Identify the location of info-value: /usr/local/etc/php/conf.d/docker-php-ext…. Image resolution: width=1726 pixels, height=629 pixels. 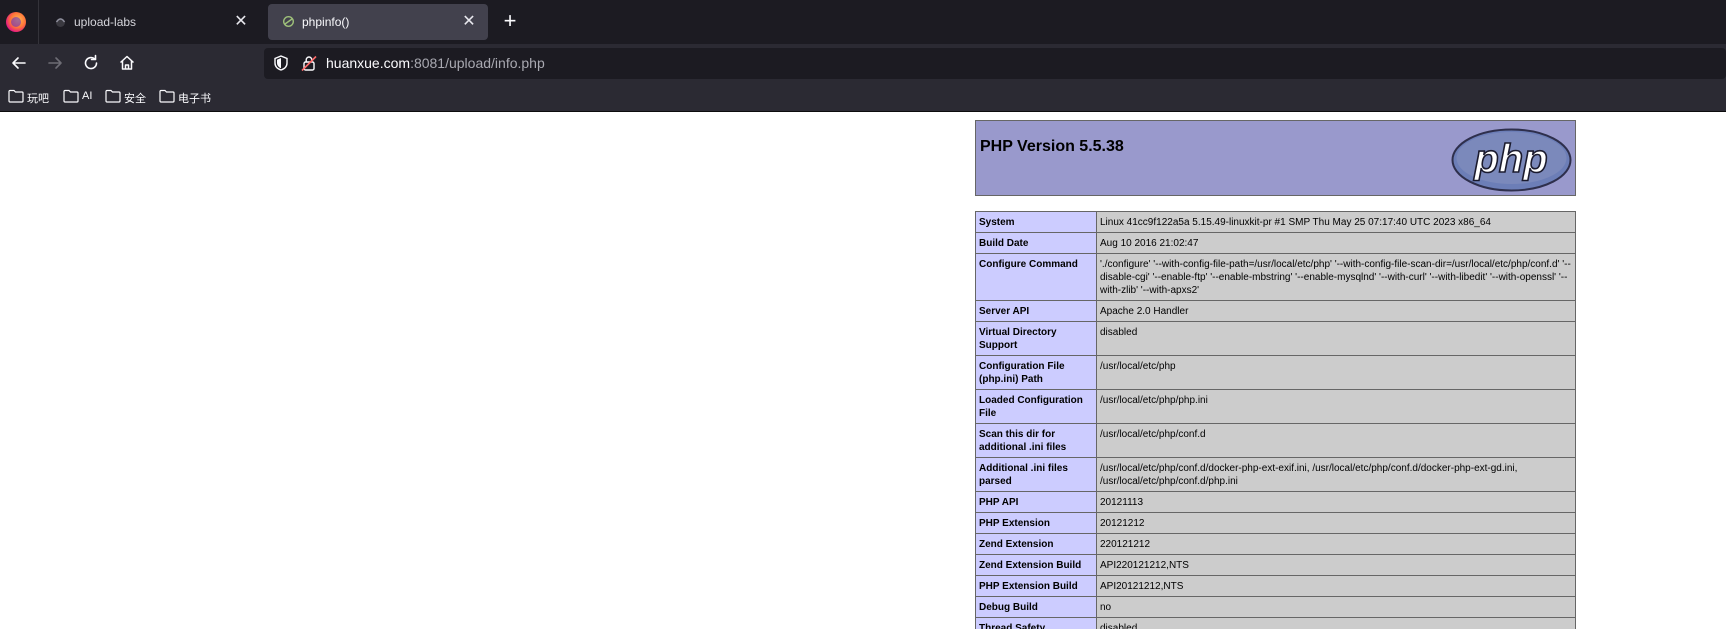
(1336, 474).